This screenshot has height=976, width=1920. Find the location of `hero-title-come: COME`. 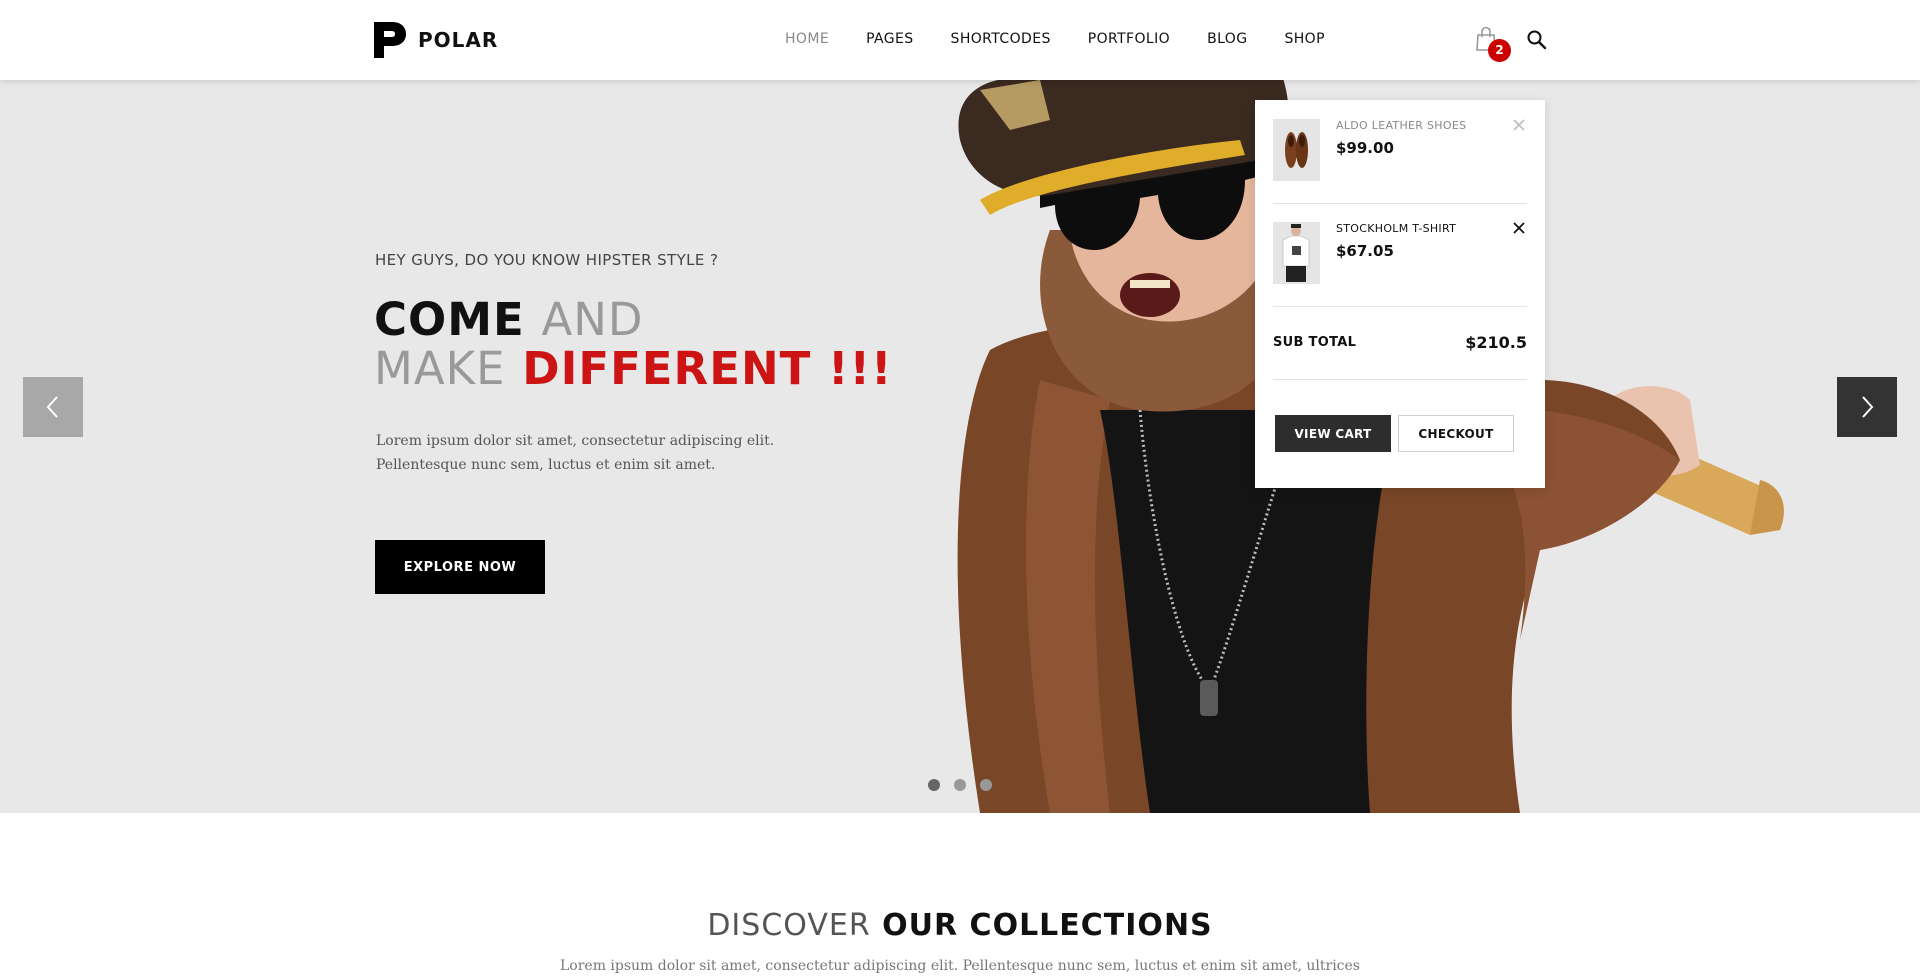

hero-title-come: COME is located at coordinates (449, 319).